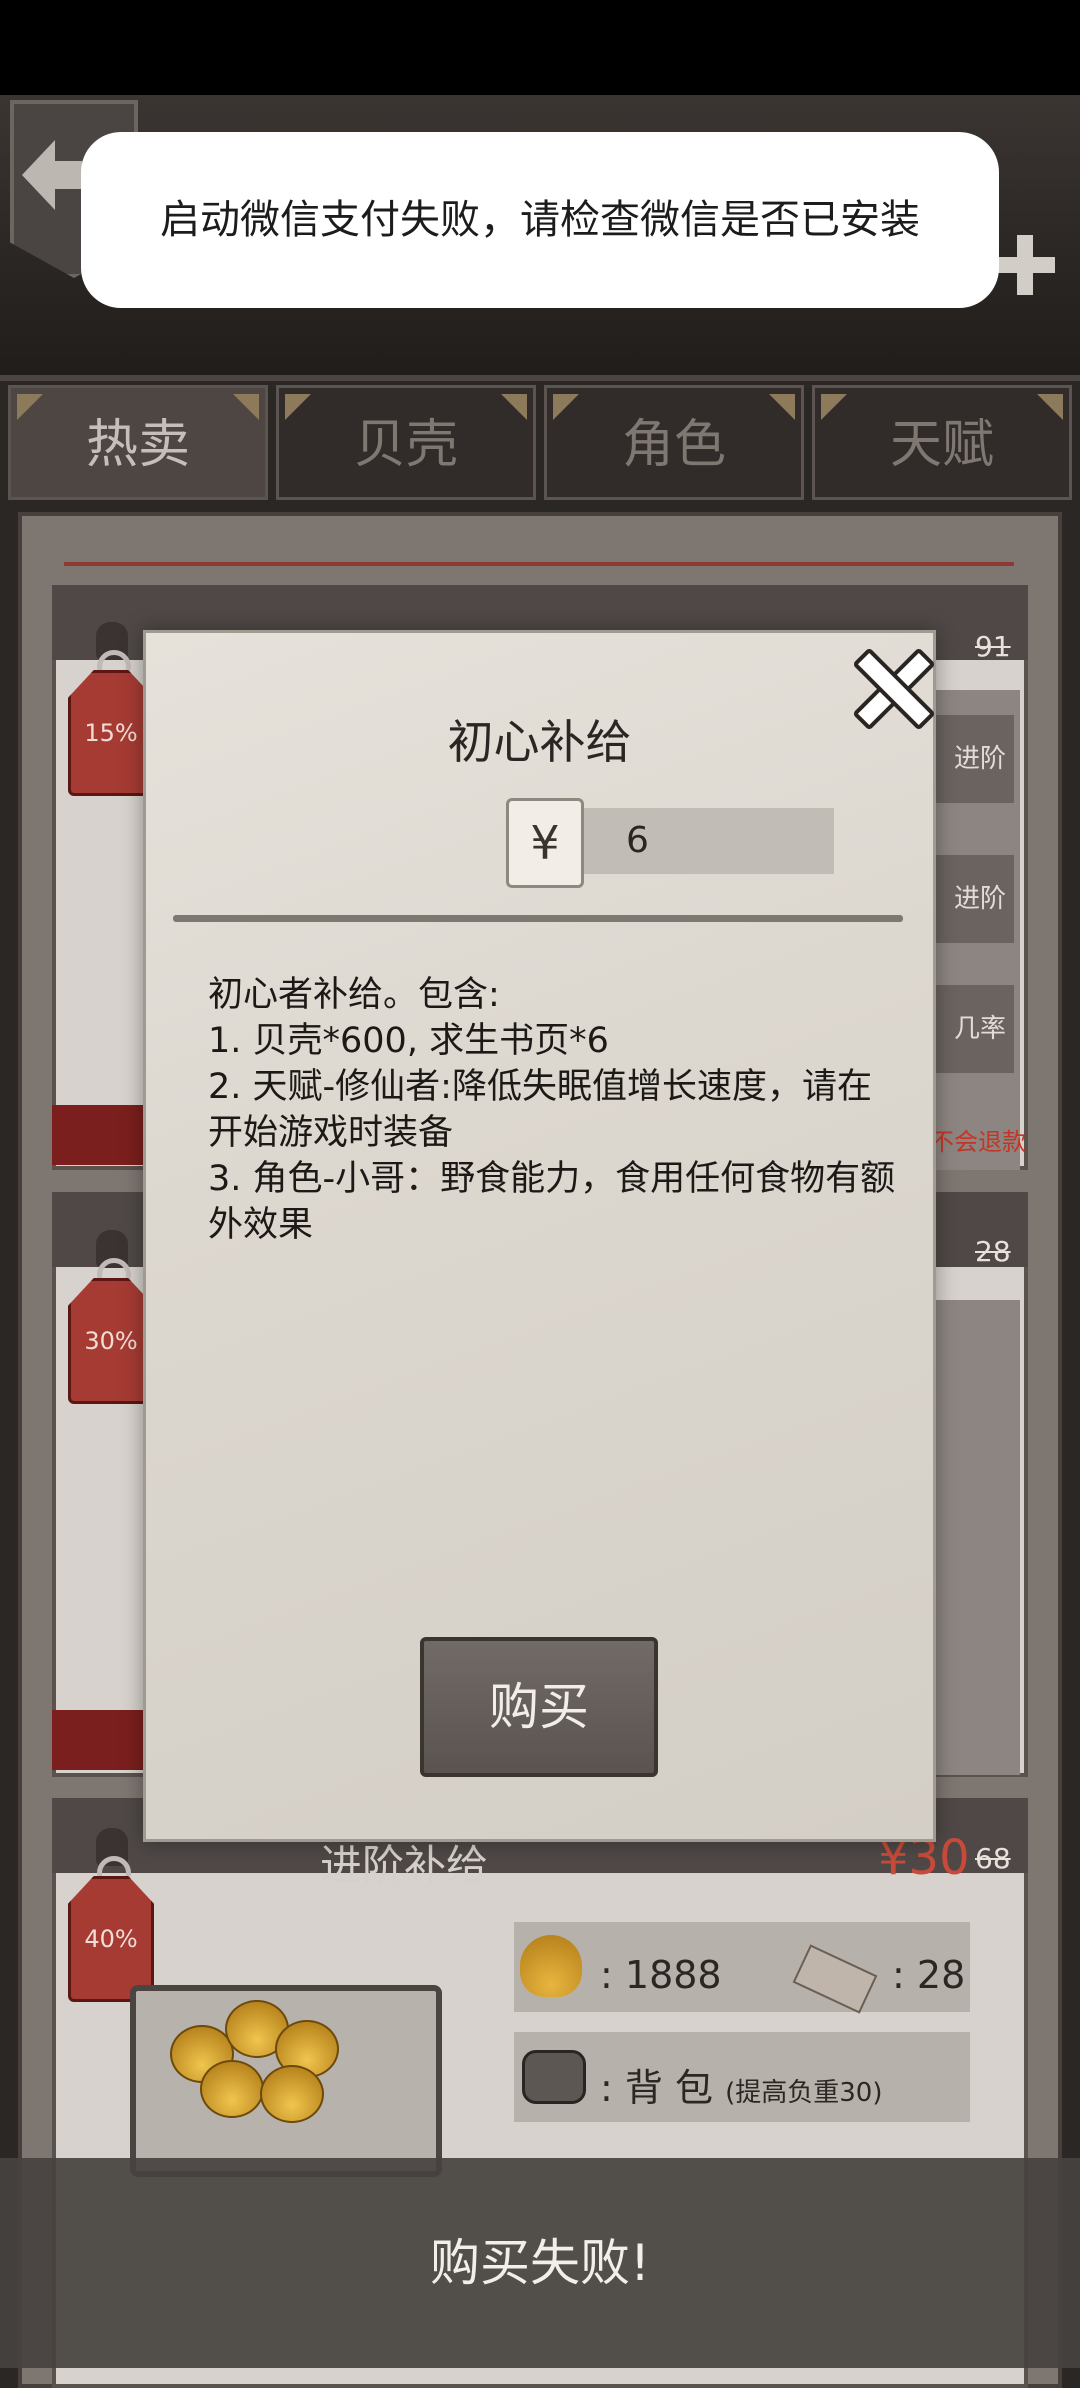  I want to click on tab-talents: 天赋, so click(942, 442).